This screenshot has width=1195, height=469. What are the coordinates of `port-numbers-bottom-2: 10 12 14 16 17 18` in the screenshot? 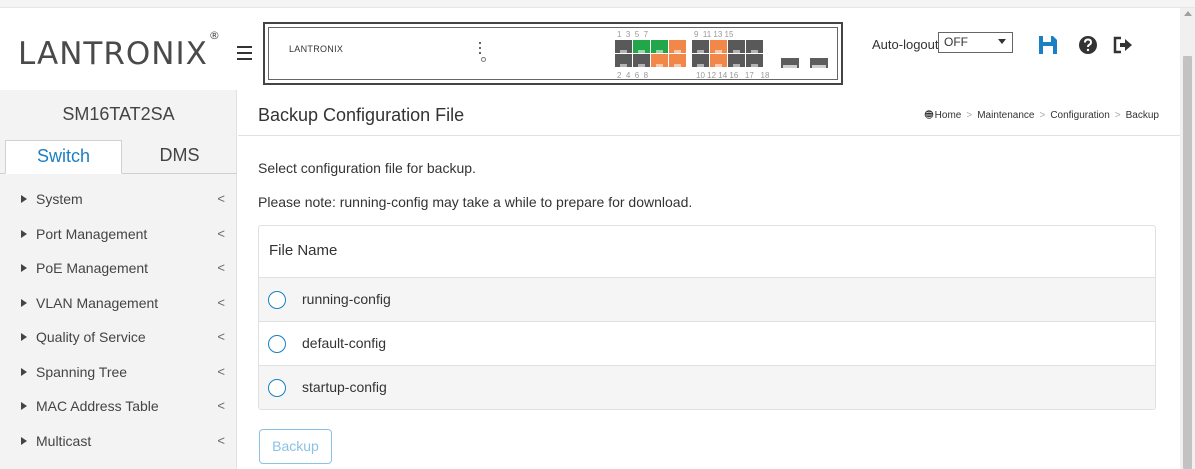 It's located at (733, 75).